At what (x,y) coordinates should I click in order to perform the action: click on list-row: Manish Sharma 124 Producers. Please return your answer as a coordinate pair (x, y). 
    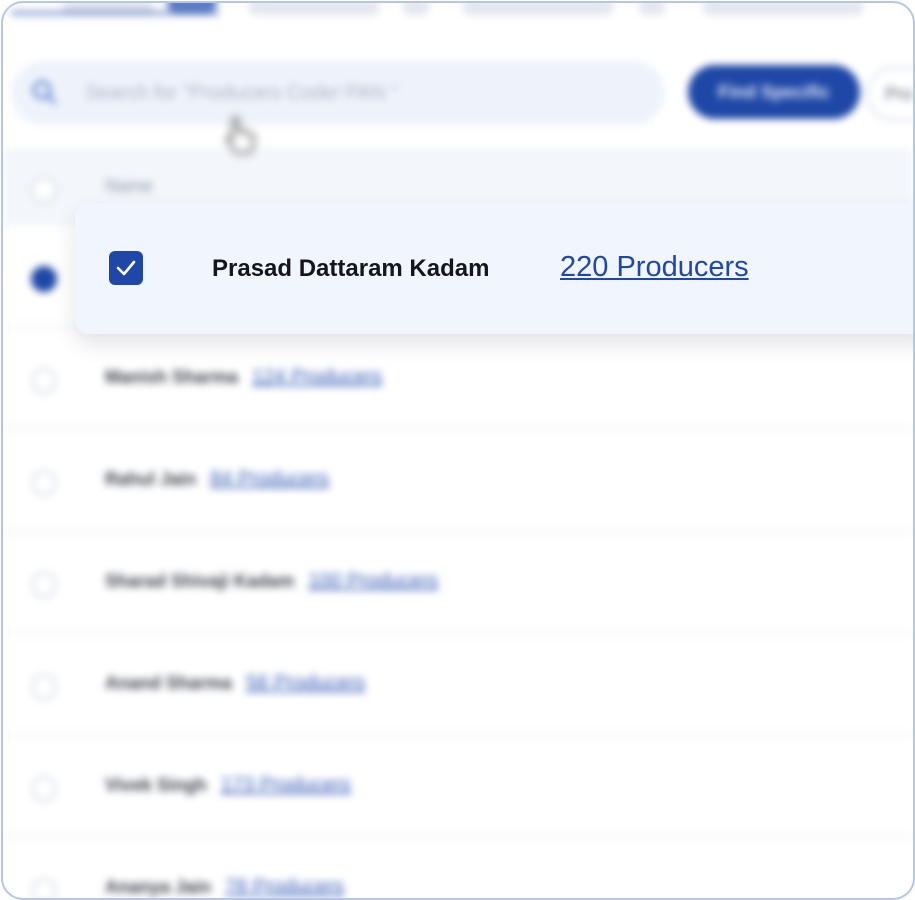
    Looking at the image, I should click on (458, 379).